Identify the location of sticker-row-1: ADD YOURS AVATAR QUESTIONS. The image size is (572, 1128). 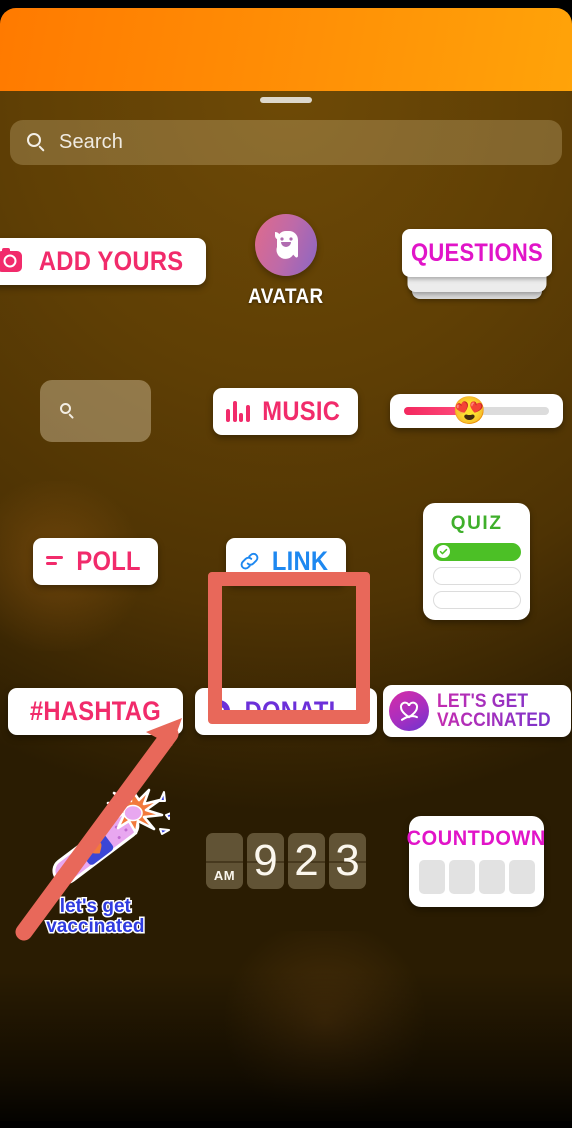
(286, 261).